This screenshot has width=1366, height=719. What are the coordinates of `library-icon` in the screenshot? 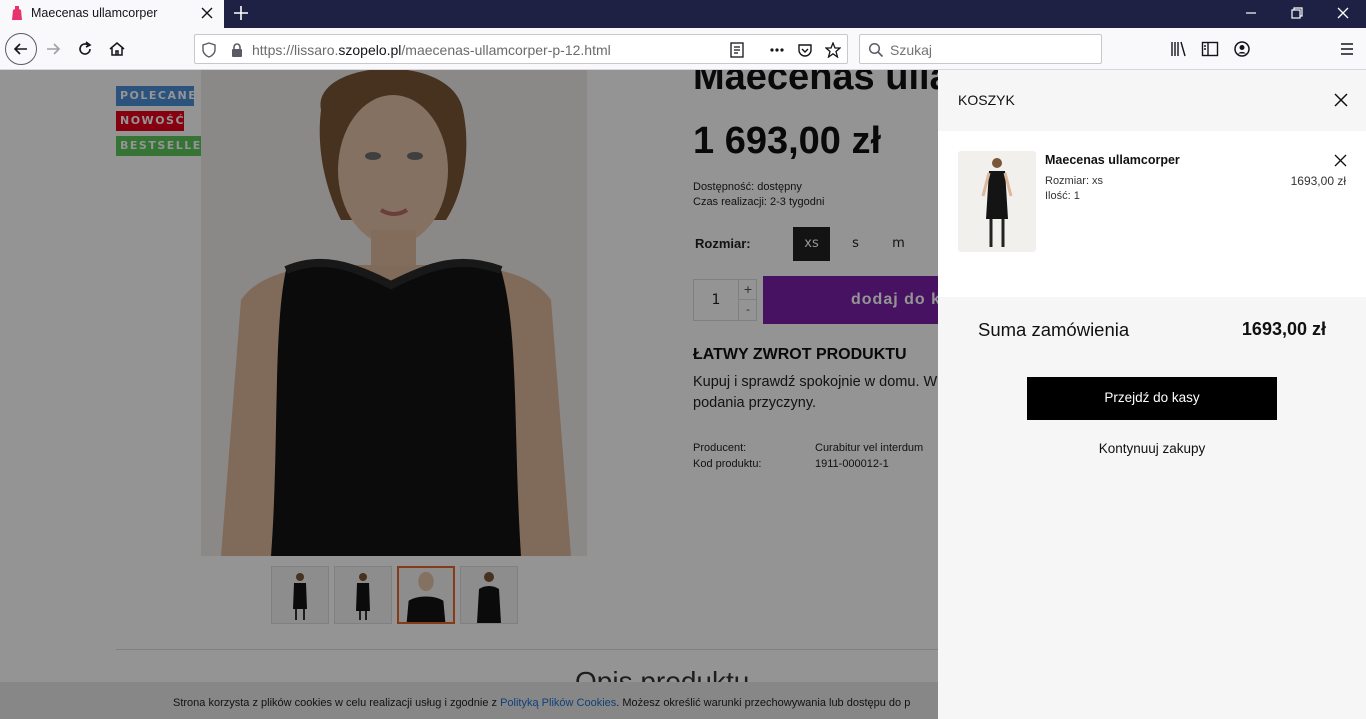 It's located at (1179, 49).